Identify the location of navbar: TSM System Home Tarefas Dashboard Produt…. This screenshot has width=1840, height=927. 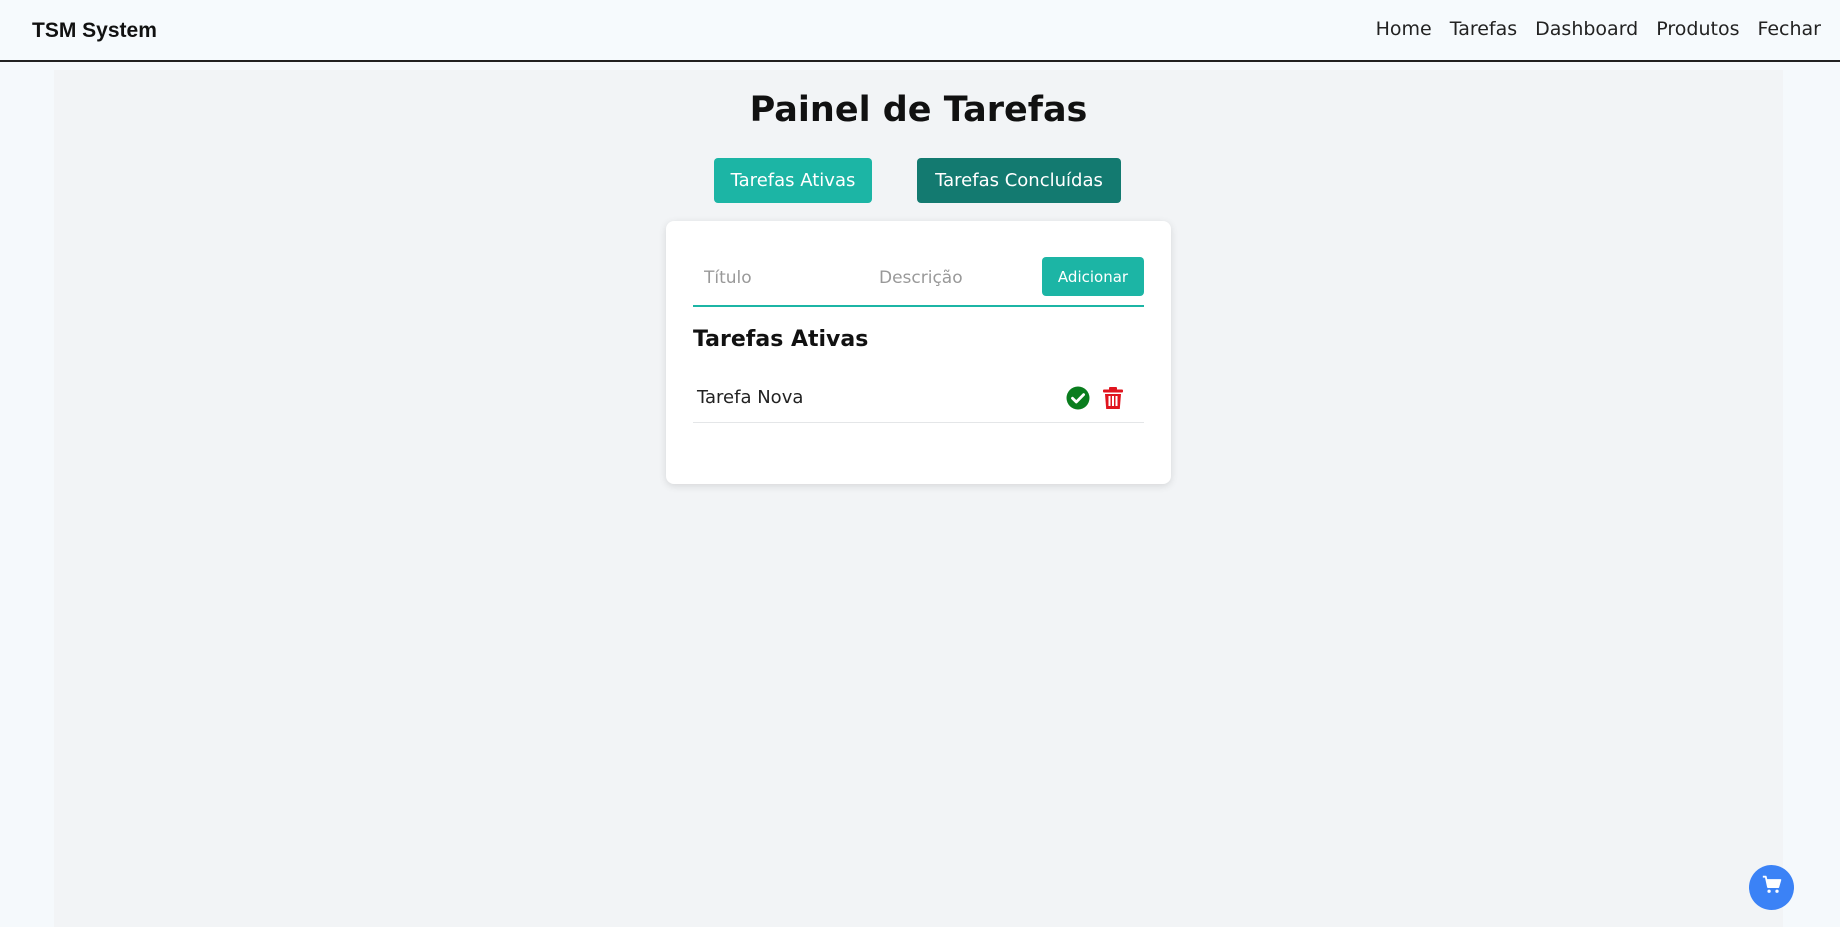
(920, 31).